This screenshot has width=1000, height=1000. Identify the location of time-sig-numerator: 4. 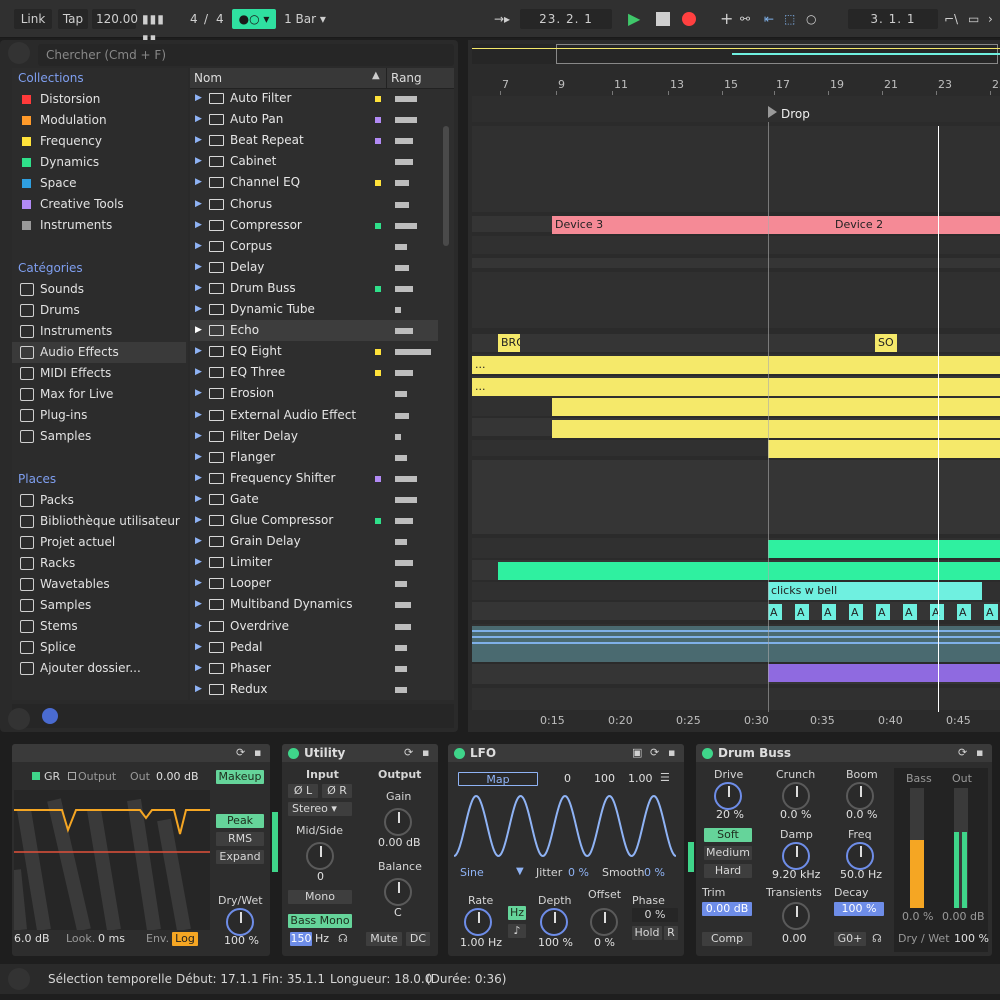
(193, 19).